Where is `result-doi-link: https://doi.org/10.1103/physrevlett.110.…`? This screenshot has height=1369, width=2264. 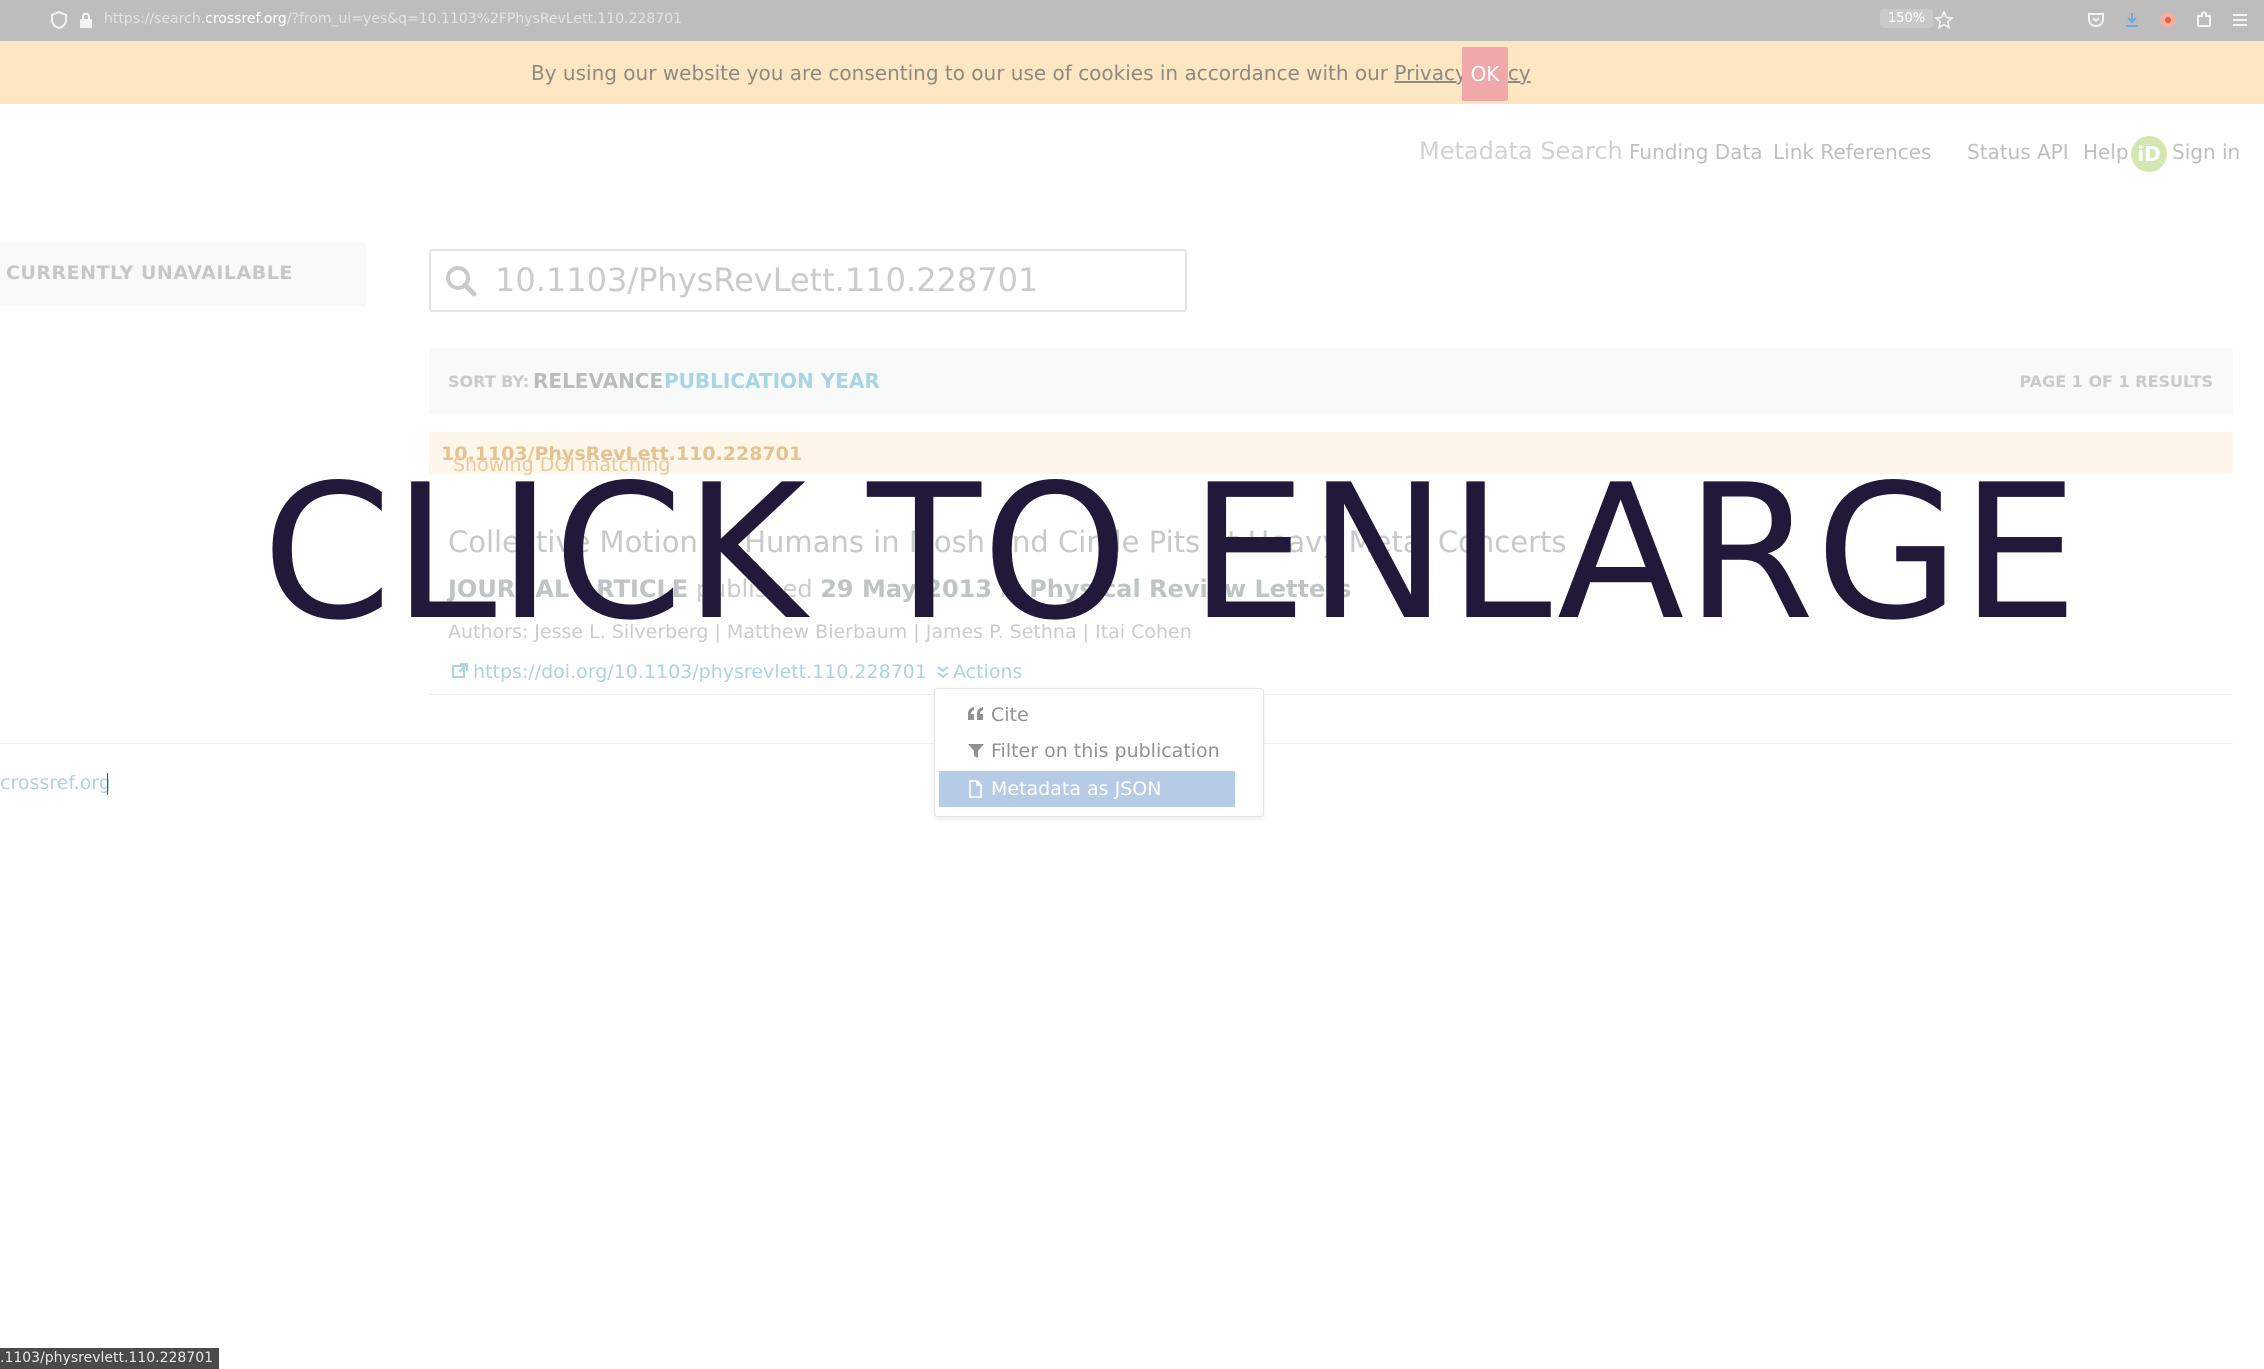 result-doi-link: https://doi.org/10.1103/physrevlett.110.… is located at coordinates (689, 672).